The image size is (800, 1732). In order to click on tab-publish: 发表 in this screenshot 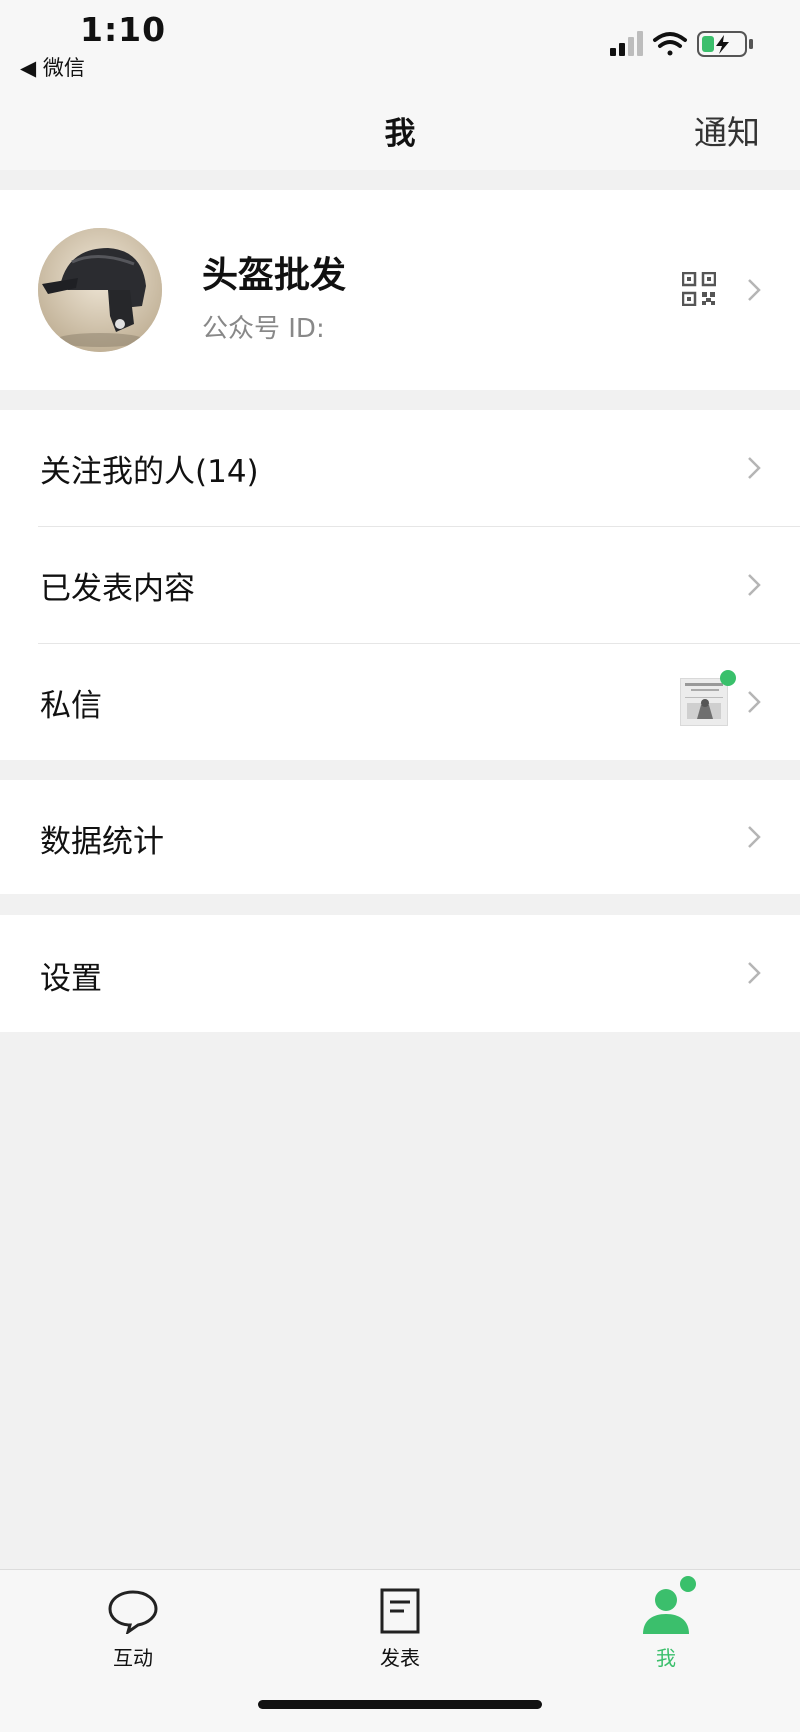, I will do `click(400, 1625)`.